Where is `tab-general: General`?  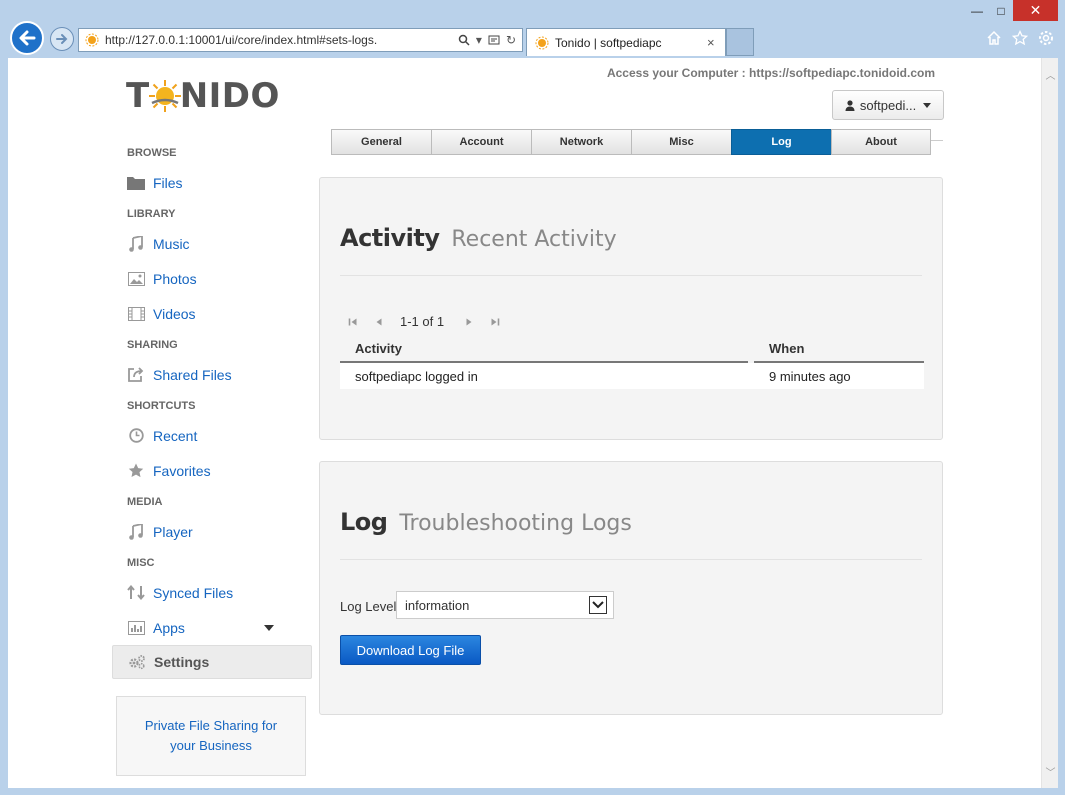 tab-general: General is located at coordinates (381, 142).